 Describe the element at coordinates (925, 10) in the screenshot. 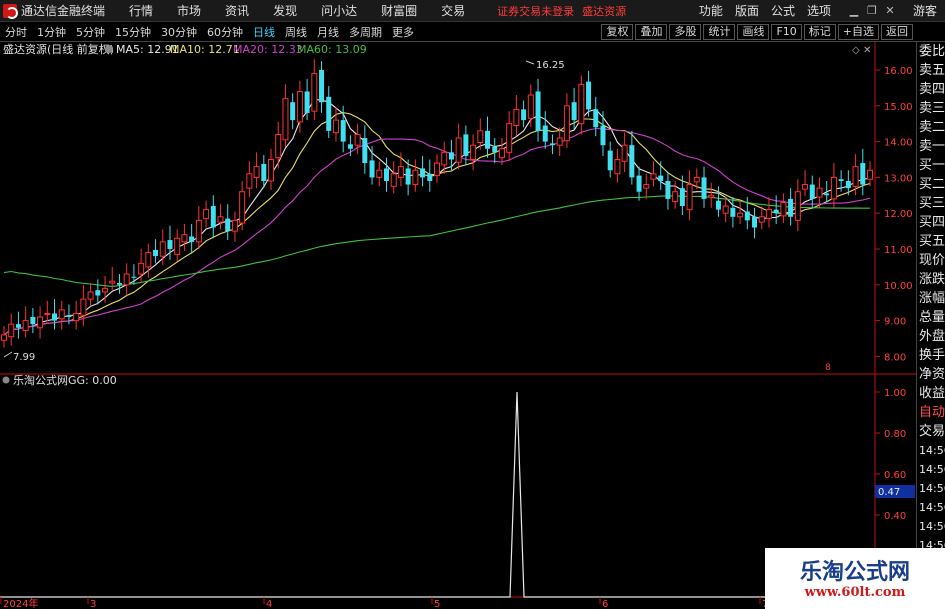

I see `guest-account: 游客` at that location.